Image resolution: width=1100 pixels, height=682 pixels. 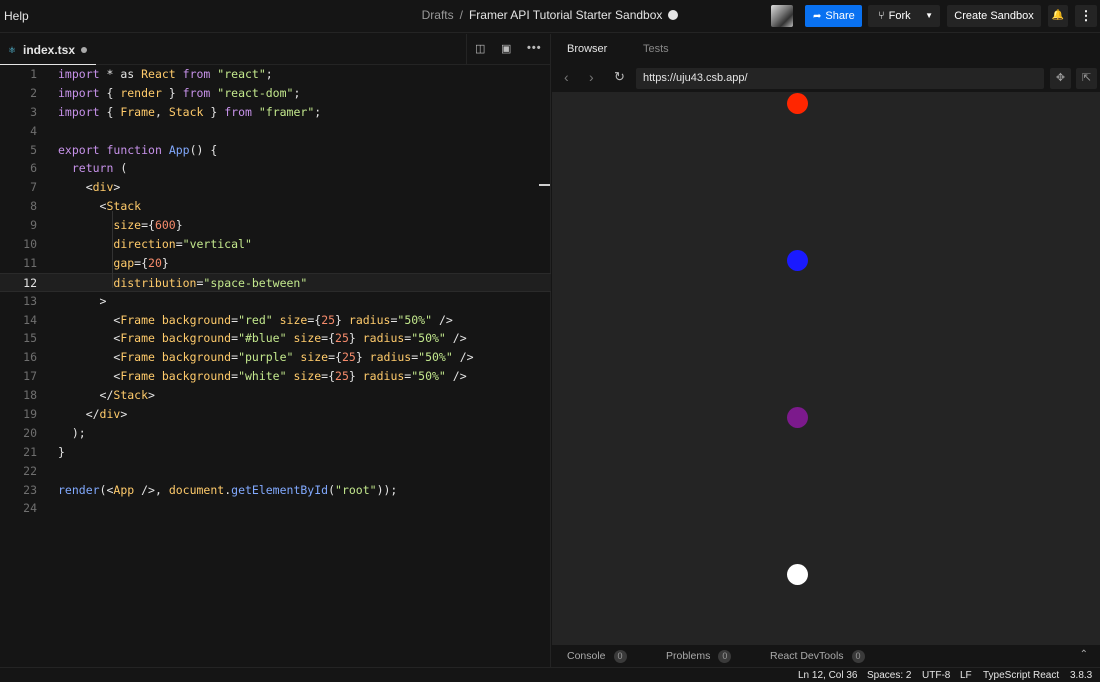 What do you see at coordinates (112, 249) in the screenshot?
I see `indent-guide` at bounding box center [112, 249].